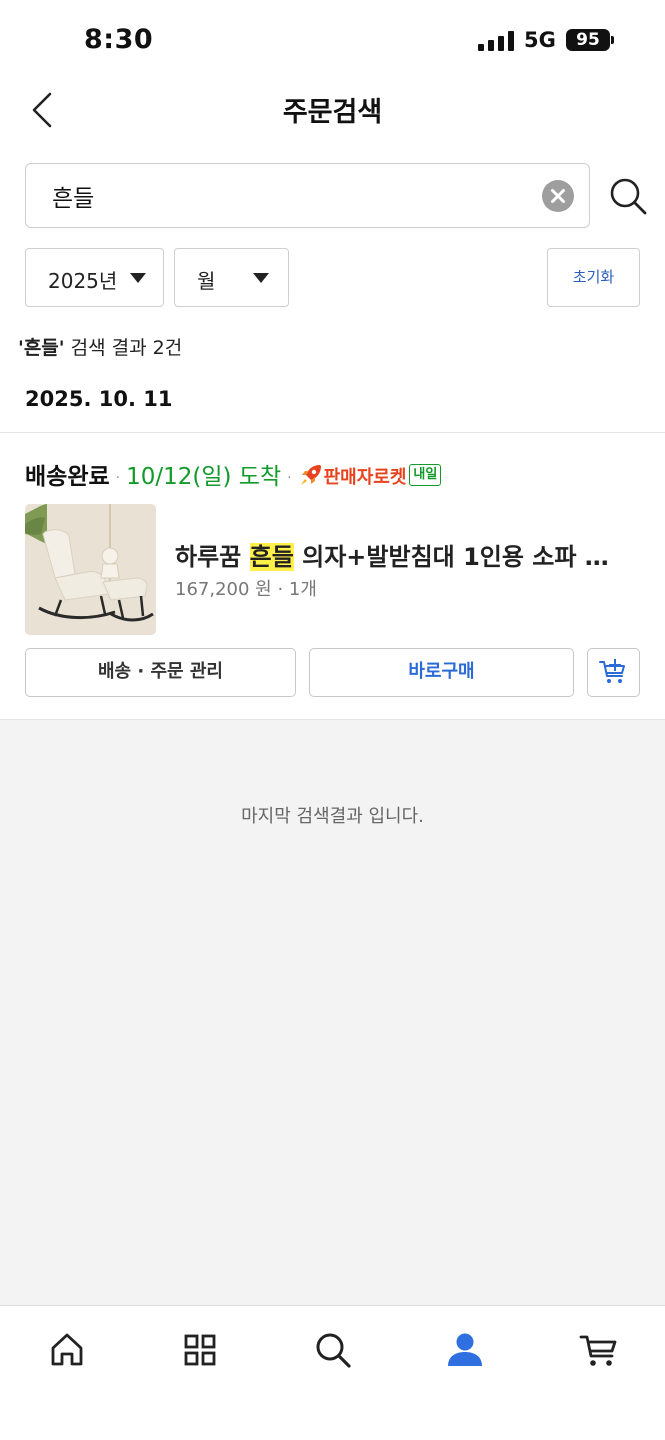 Image resolution: width=665 pixels, height=1440 pixels. I want to click on manage-order-button: 배송 · 주문 관리, so click(160, 672).